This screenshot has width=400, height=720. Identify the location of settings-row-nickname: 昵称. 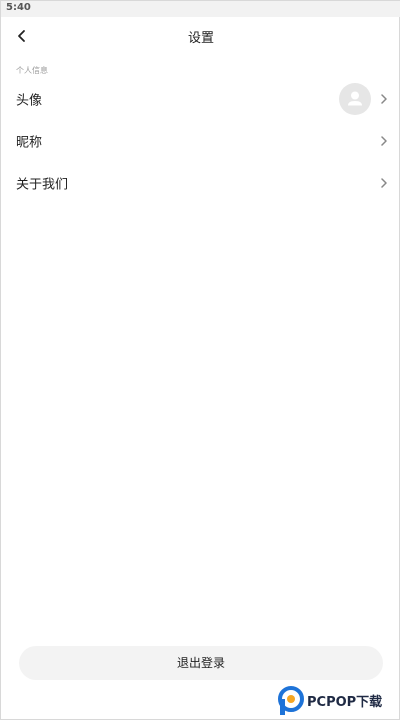
(200, 141).